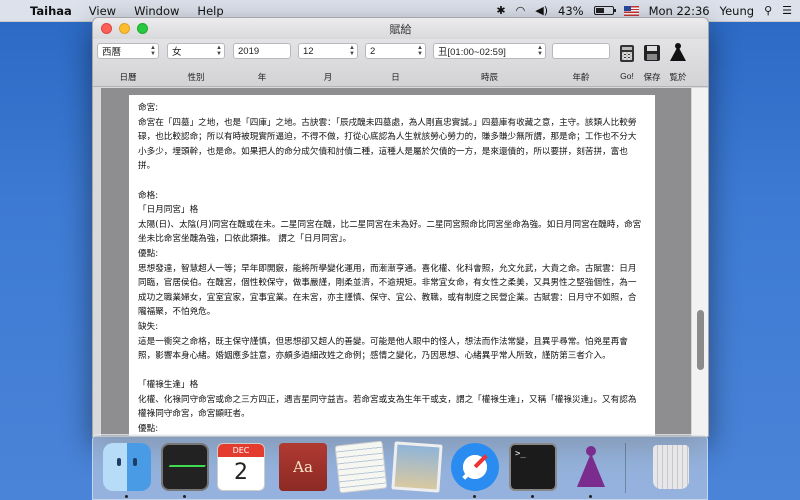 The height and width of the screenshot is (500, 800). What do you see at coordinates (768, 10) in the screenshot?
I see `spotlight-search-icon: ⚲` at bounding box center [768, 10].